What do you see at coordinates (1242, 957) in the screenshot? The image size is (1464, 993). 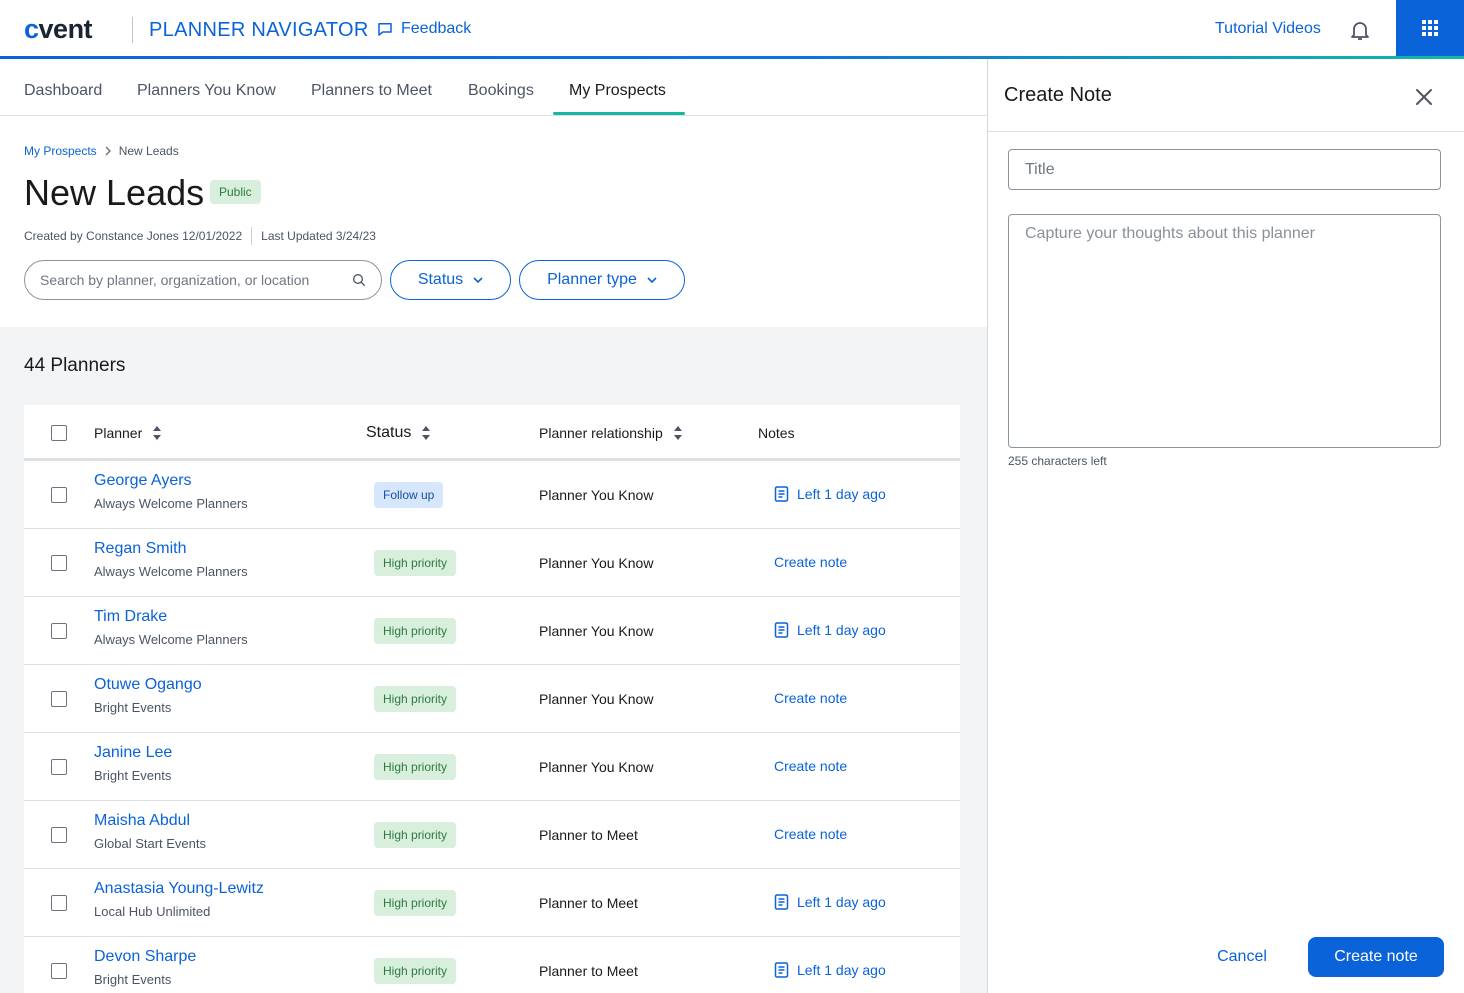 I see `cancel-button: Cancel` at bounding box center [1242, 957].